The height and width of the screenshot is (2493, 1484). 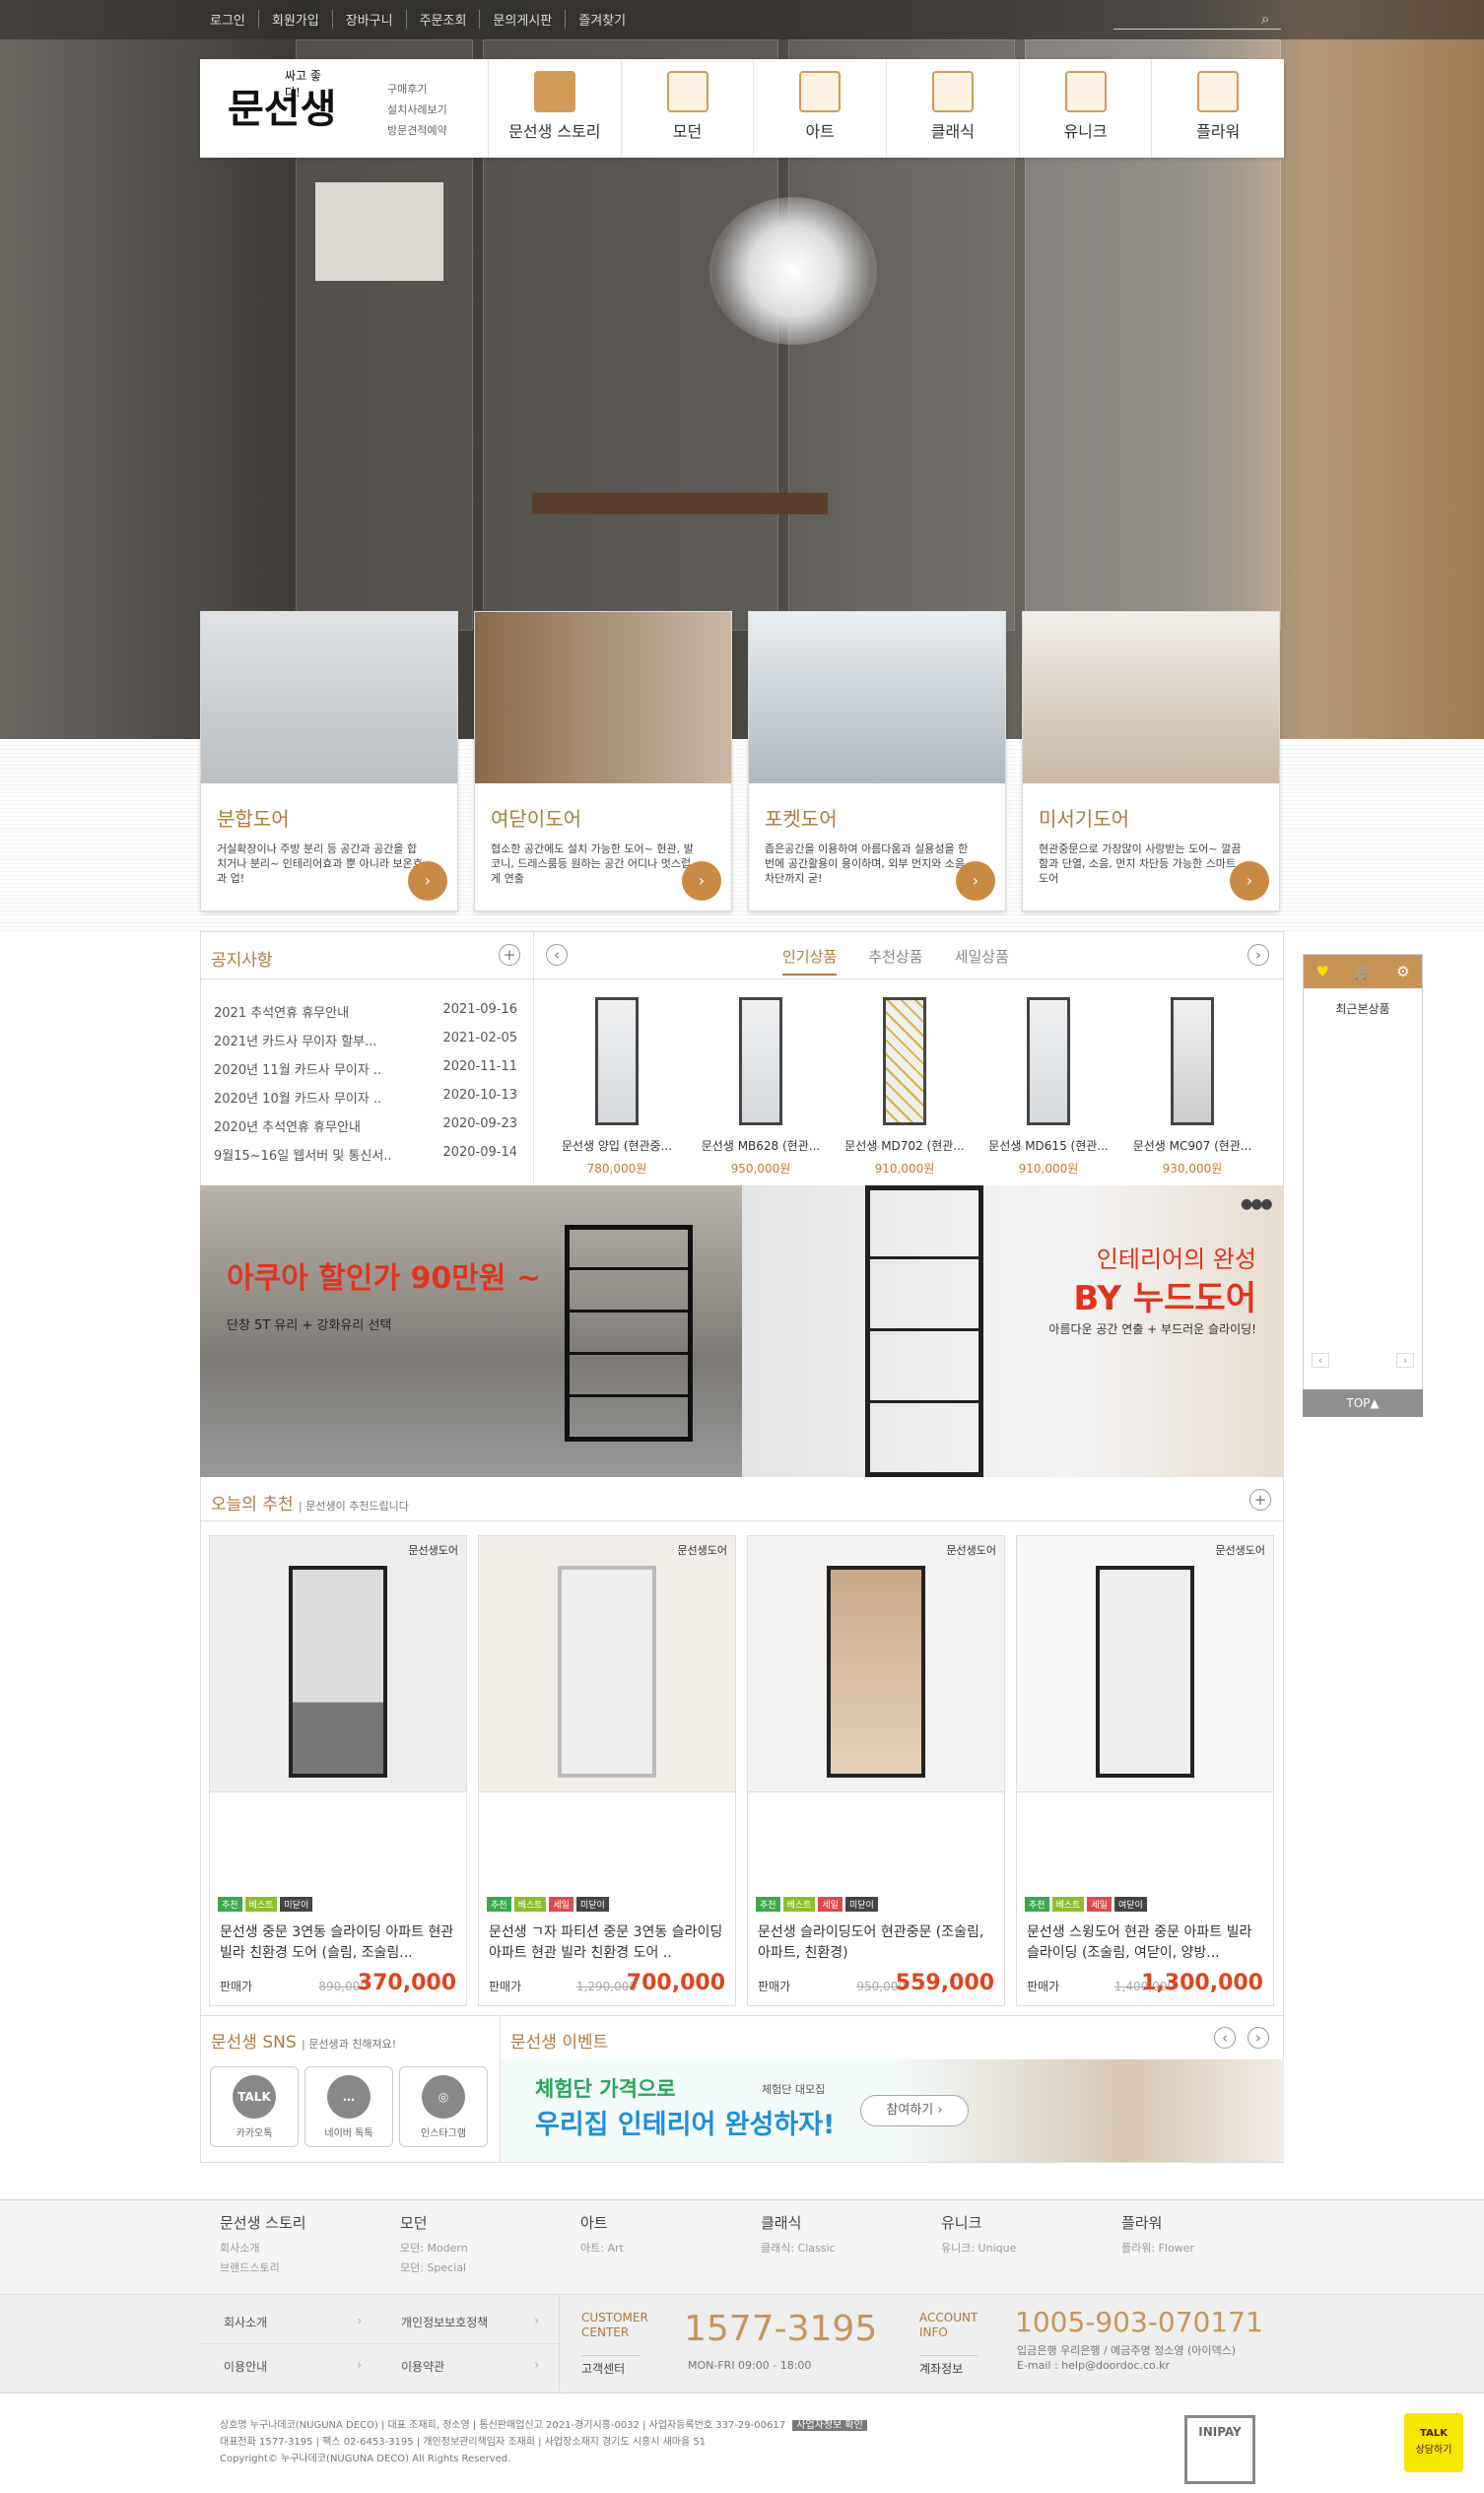 What do you see at coordinates (228, 20) in the screenshot?
I see `login-link: 로그인` at bounding box center [228, 20].